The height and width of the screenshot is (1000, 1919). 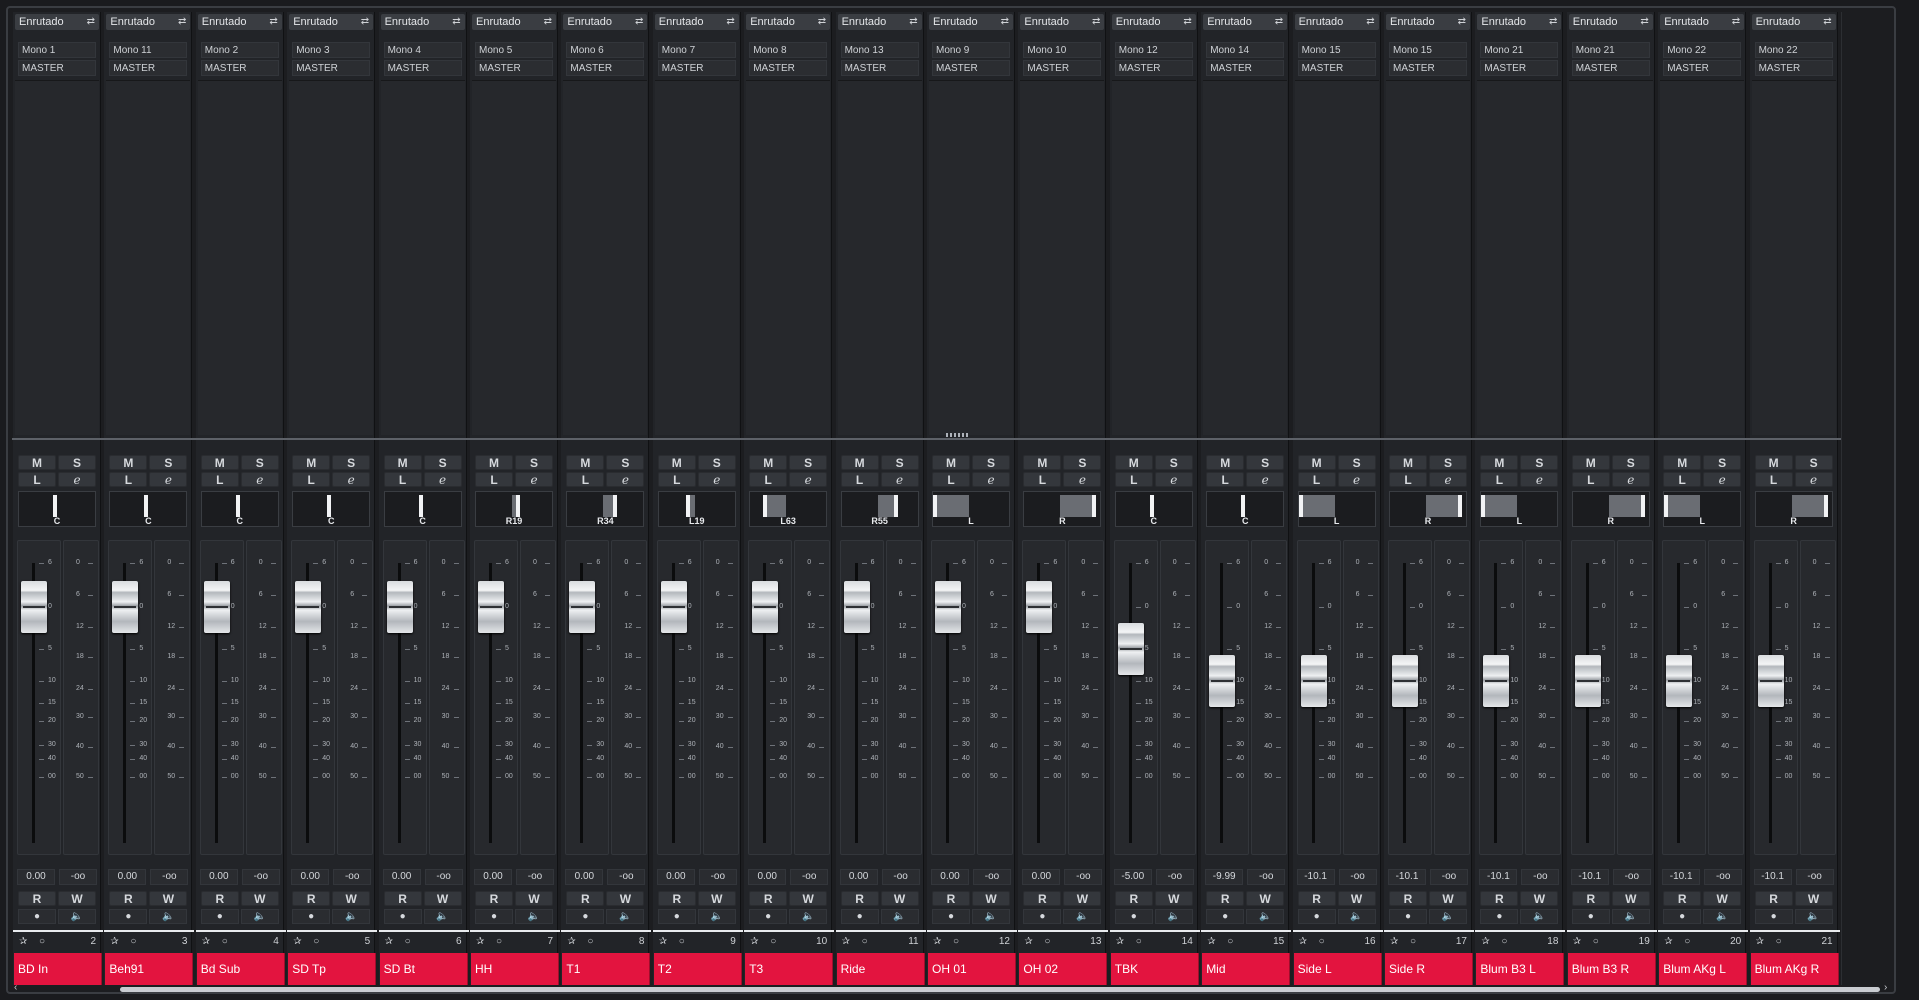 I want to click on channel-name: Mid, so click(x=1246, y=970).